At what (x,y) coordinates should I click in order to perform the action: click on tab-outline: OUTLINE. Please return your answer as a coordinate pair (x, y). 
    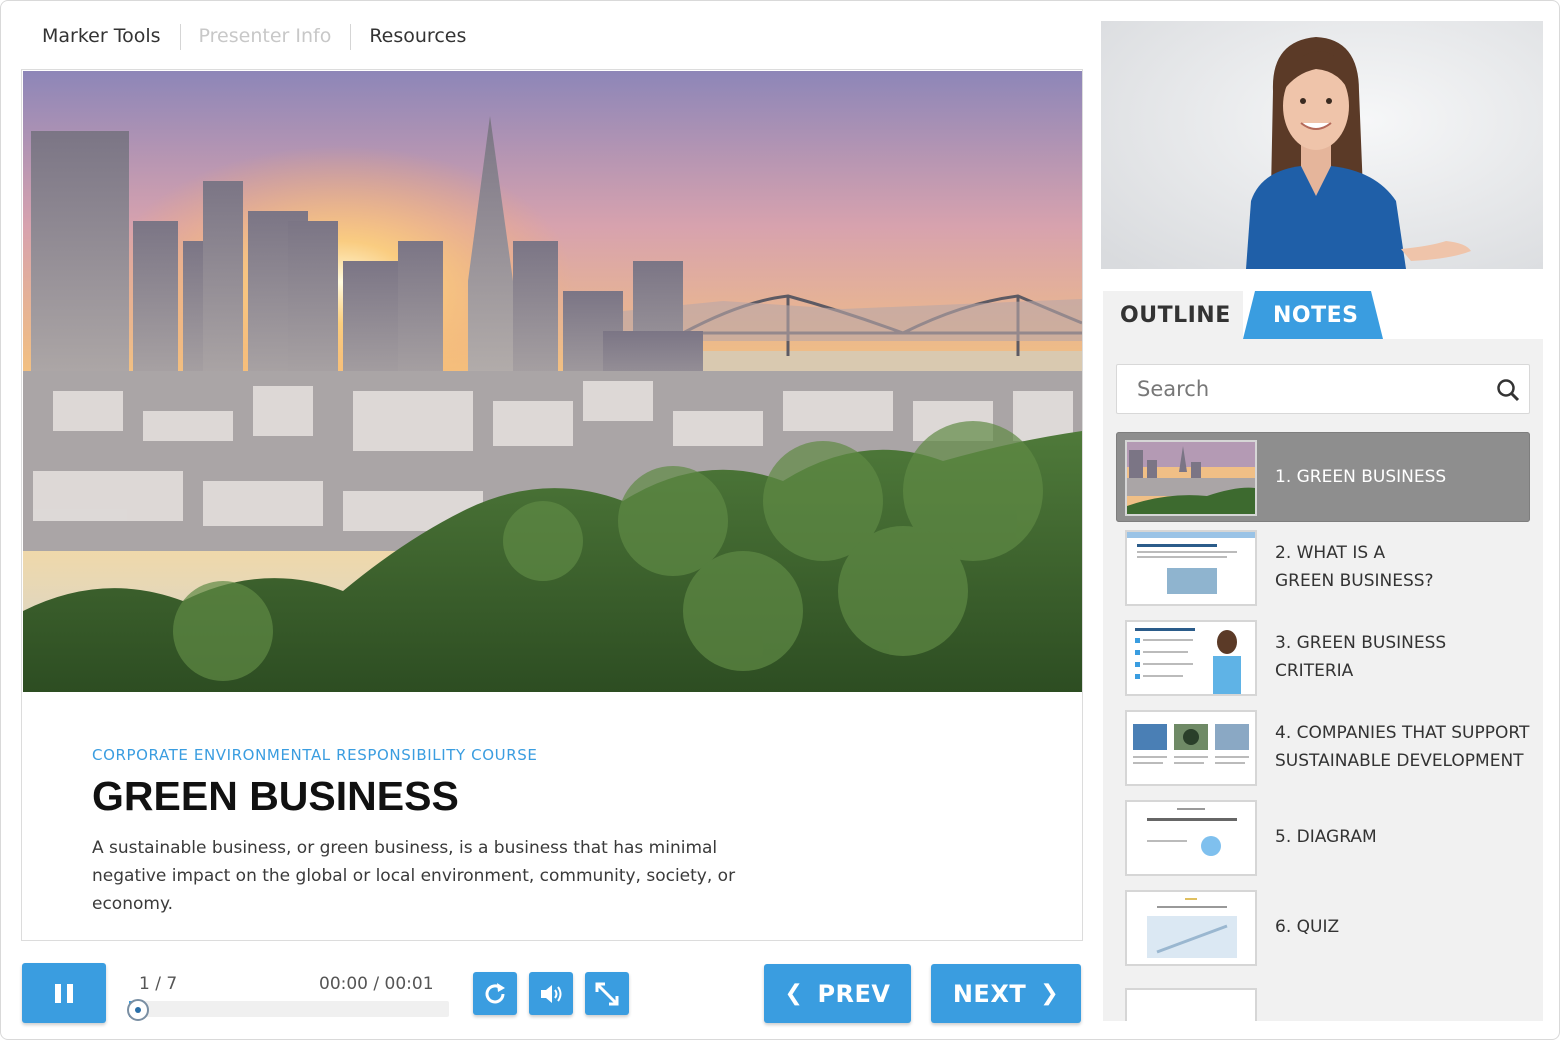
    Looking at the image, I should click on (1173, 315).